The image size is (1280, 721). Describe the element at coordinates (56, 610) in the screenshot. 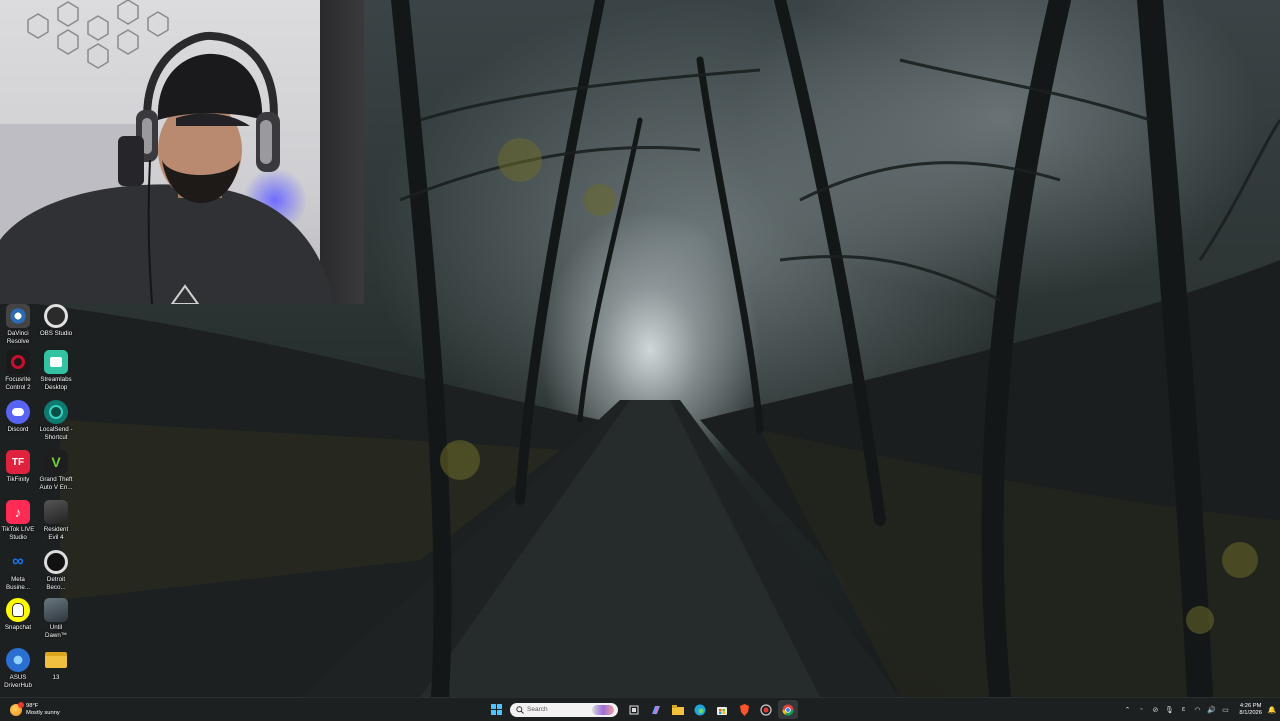

I see `until-dawn-icon` at that location.